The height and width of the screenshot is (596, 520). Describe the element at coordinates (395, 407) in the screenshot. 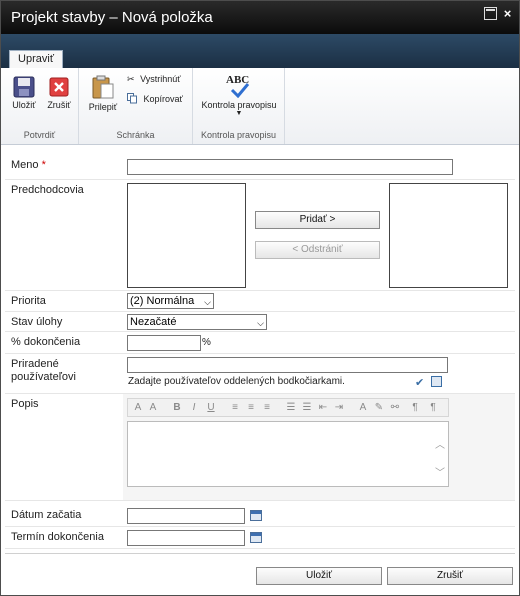

I see `link-icon: ⚯` at that location.